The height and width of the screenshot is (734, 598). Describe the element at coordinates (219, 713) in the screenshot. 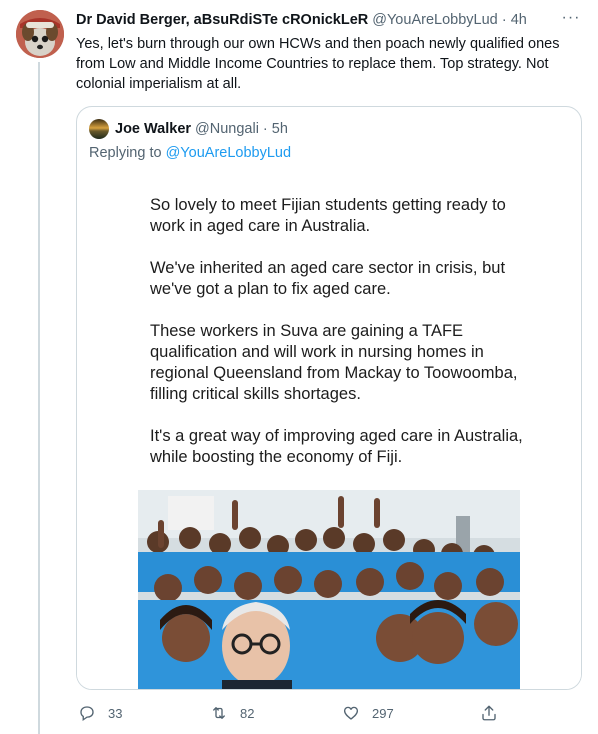

I see `retweet-icon` at that location.